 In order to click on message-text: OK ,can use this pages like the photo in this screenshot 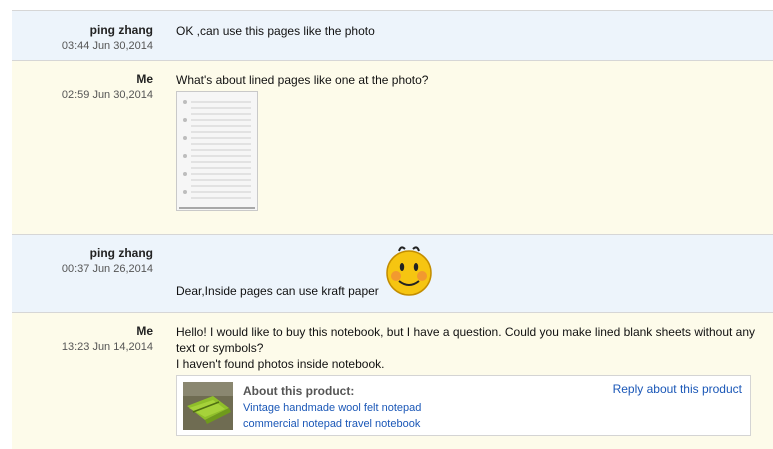, I will do `click(275, 31)`.